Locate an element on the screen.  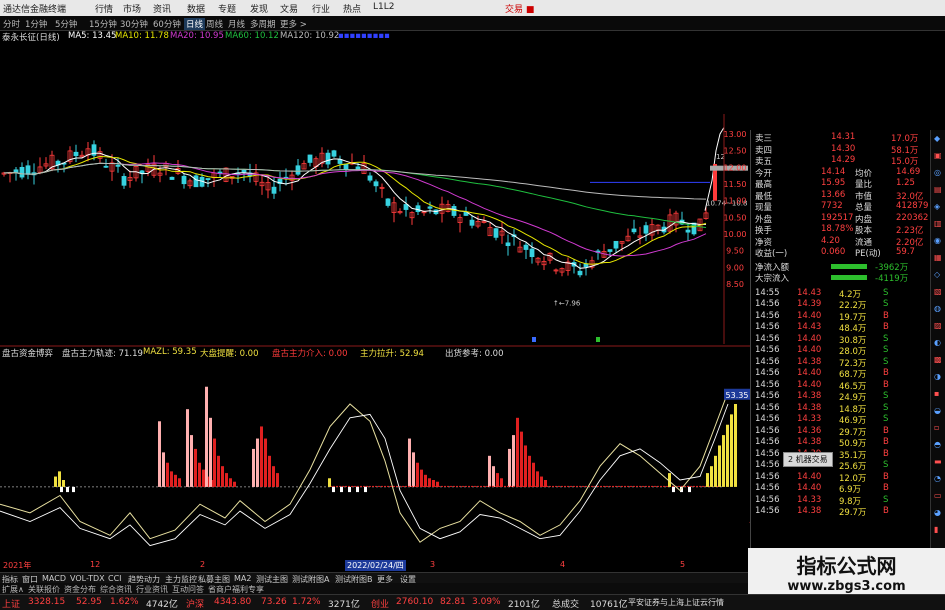
menu-data: 数据 is located at coordinates (196, 8).